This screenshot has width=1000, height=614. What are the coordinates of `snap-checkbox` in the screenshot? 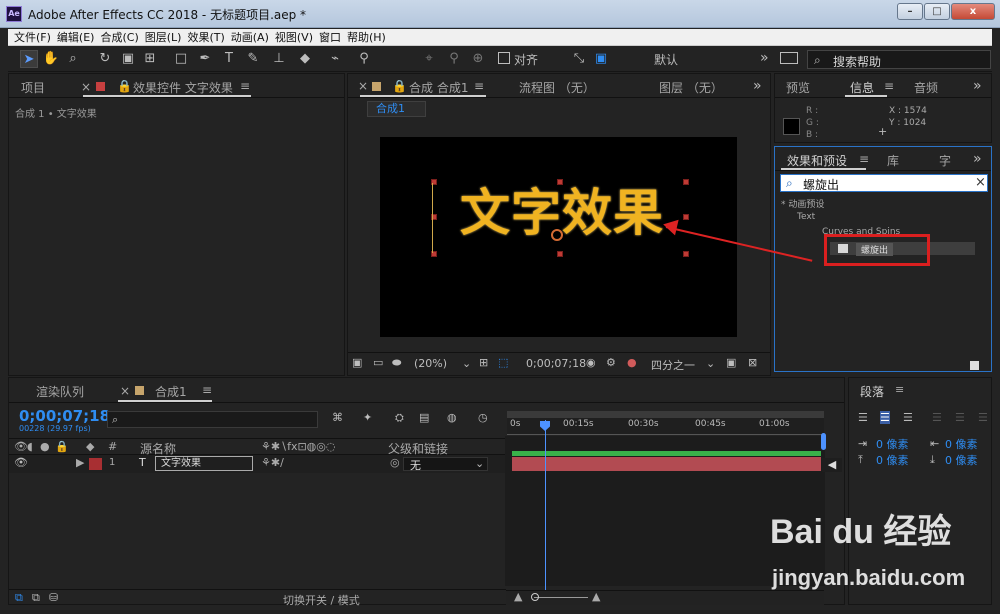 It's located at (504, 58).